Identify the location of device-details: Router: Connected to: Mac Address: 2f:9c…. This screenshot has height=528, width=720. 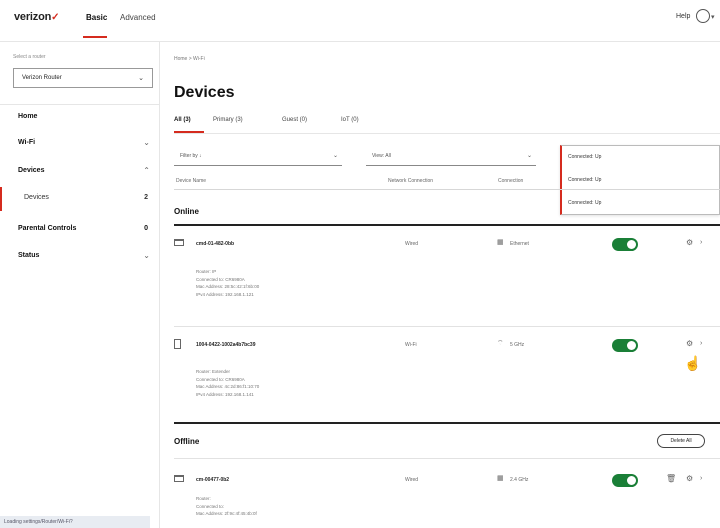
(226, 506).